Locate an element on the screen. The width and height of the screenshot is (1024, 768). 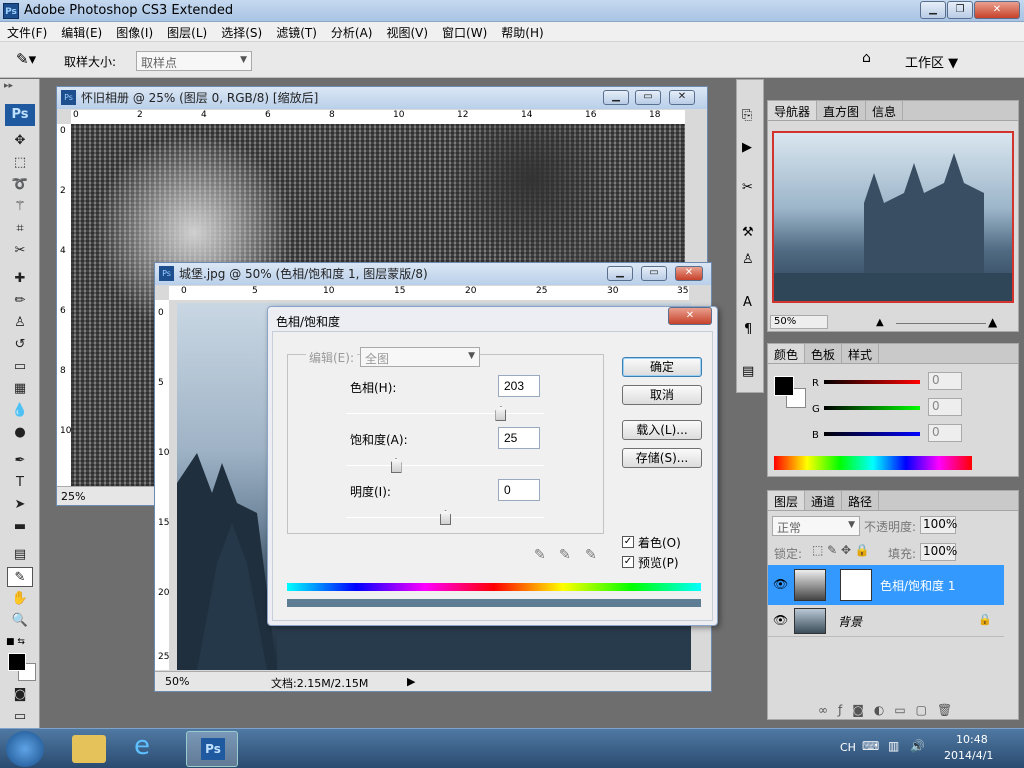
menu-select: 选择(S) is located at coordinates (241, 31).